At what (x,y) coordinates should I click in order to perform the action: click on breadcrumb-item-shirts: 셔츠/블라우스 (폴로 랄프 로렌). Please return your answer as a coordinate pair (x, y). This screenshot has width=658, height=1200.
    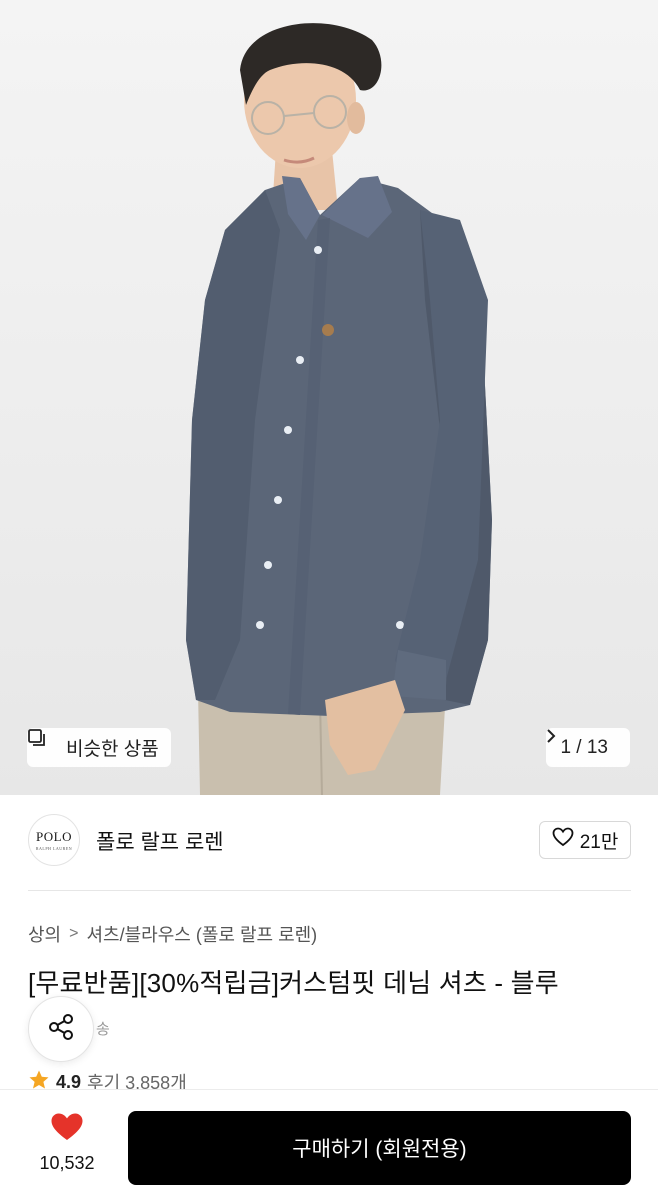
    Looking at the image, I should click on (201, 934).